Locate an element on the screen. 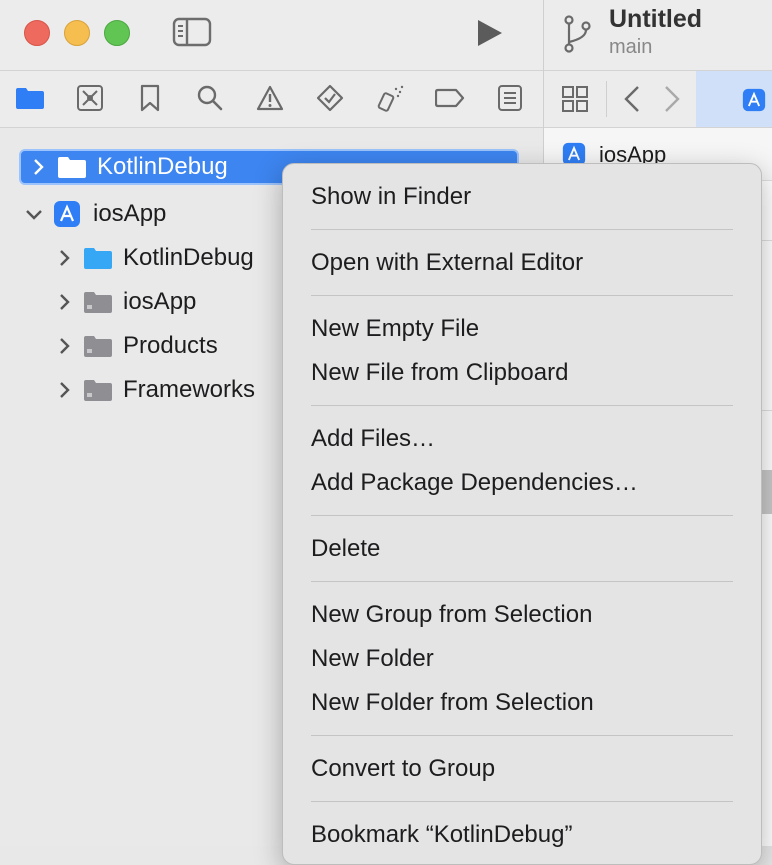  navigator-tab-bar is located at coordinates (271, 99).